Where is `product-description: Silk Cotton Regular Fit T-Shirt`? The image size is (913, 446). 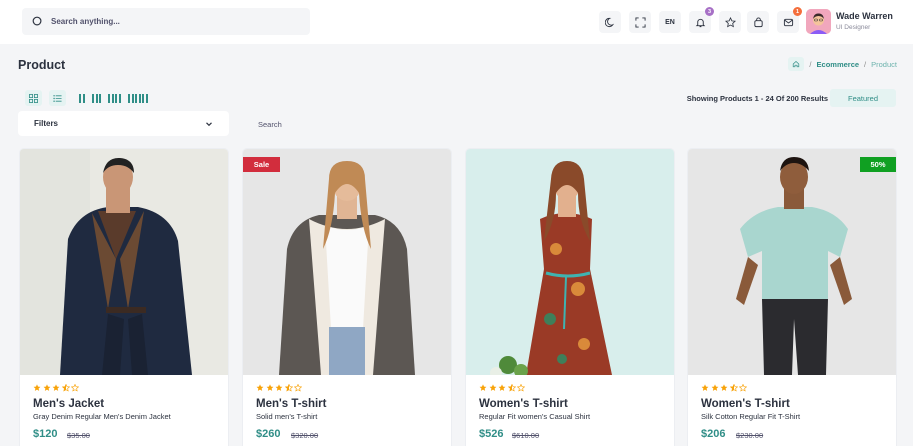 product-description: Silk Cotton Regular Fit T-Shirt is located at coordinates (751, 416).